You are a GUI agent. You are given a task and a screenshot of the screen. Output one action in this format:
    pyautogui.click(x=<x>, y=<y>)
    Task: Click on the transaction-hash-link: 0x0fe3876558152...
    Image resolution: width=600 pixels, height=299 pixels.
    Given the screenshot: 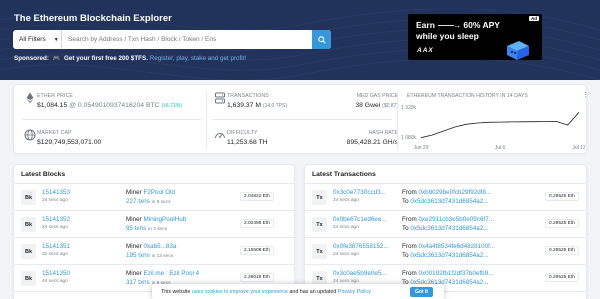 What is the action you would take?
    pyautogui.click(x=361, y=246)
    